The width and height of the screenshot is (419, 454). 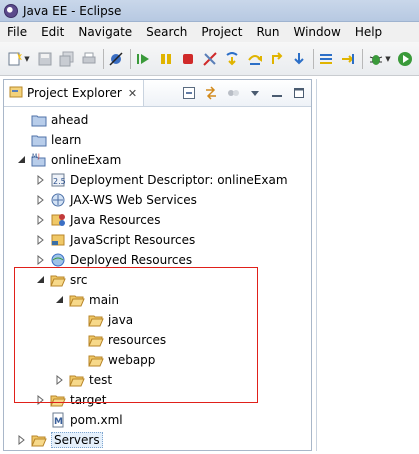 I want to click on resume-icon, so click(x=143, y=59).